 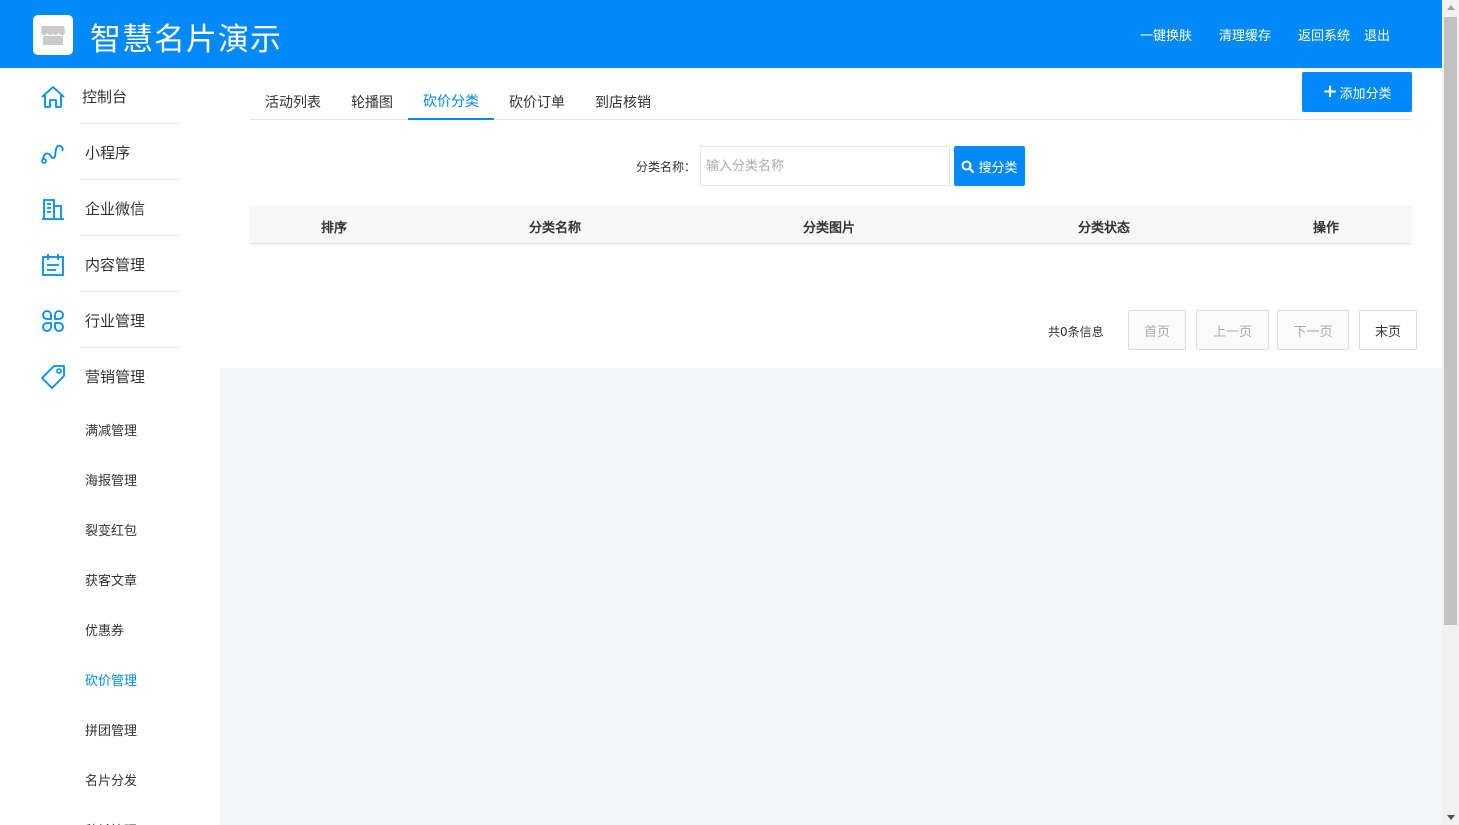 I want to click on app-title: 智慧名片演示, so click(x=186, y=40).